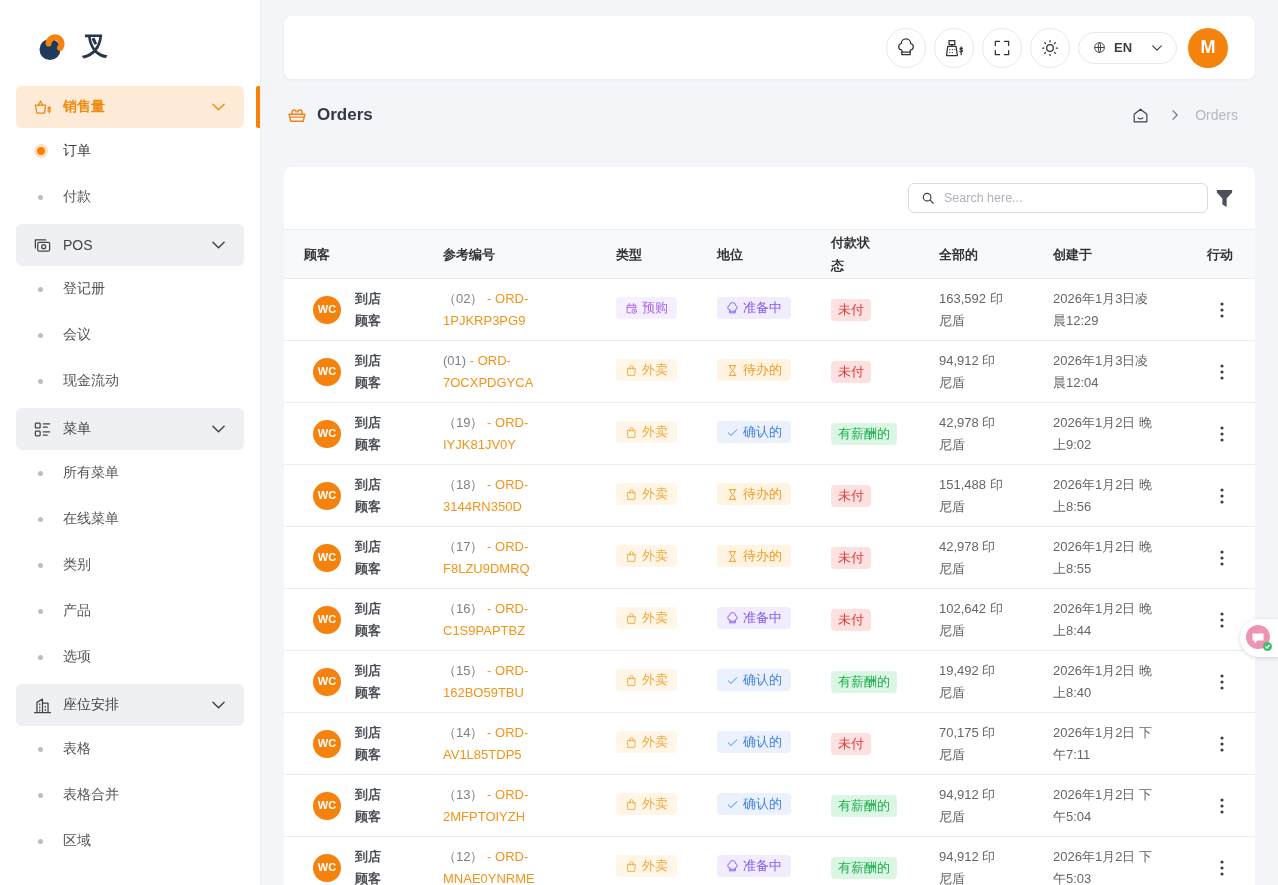 This screenshot has height=885, width=1278. I want to click on basket-dollar-icon, so click(42, 107).